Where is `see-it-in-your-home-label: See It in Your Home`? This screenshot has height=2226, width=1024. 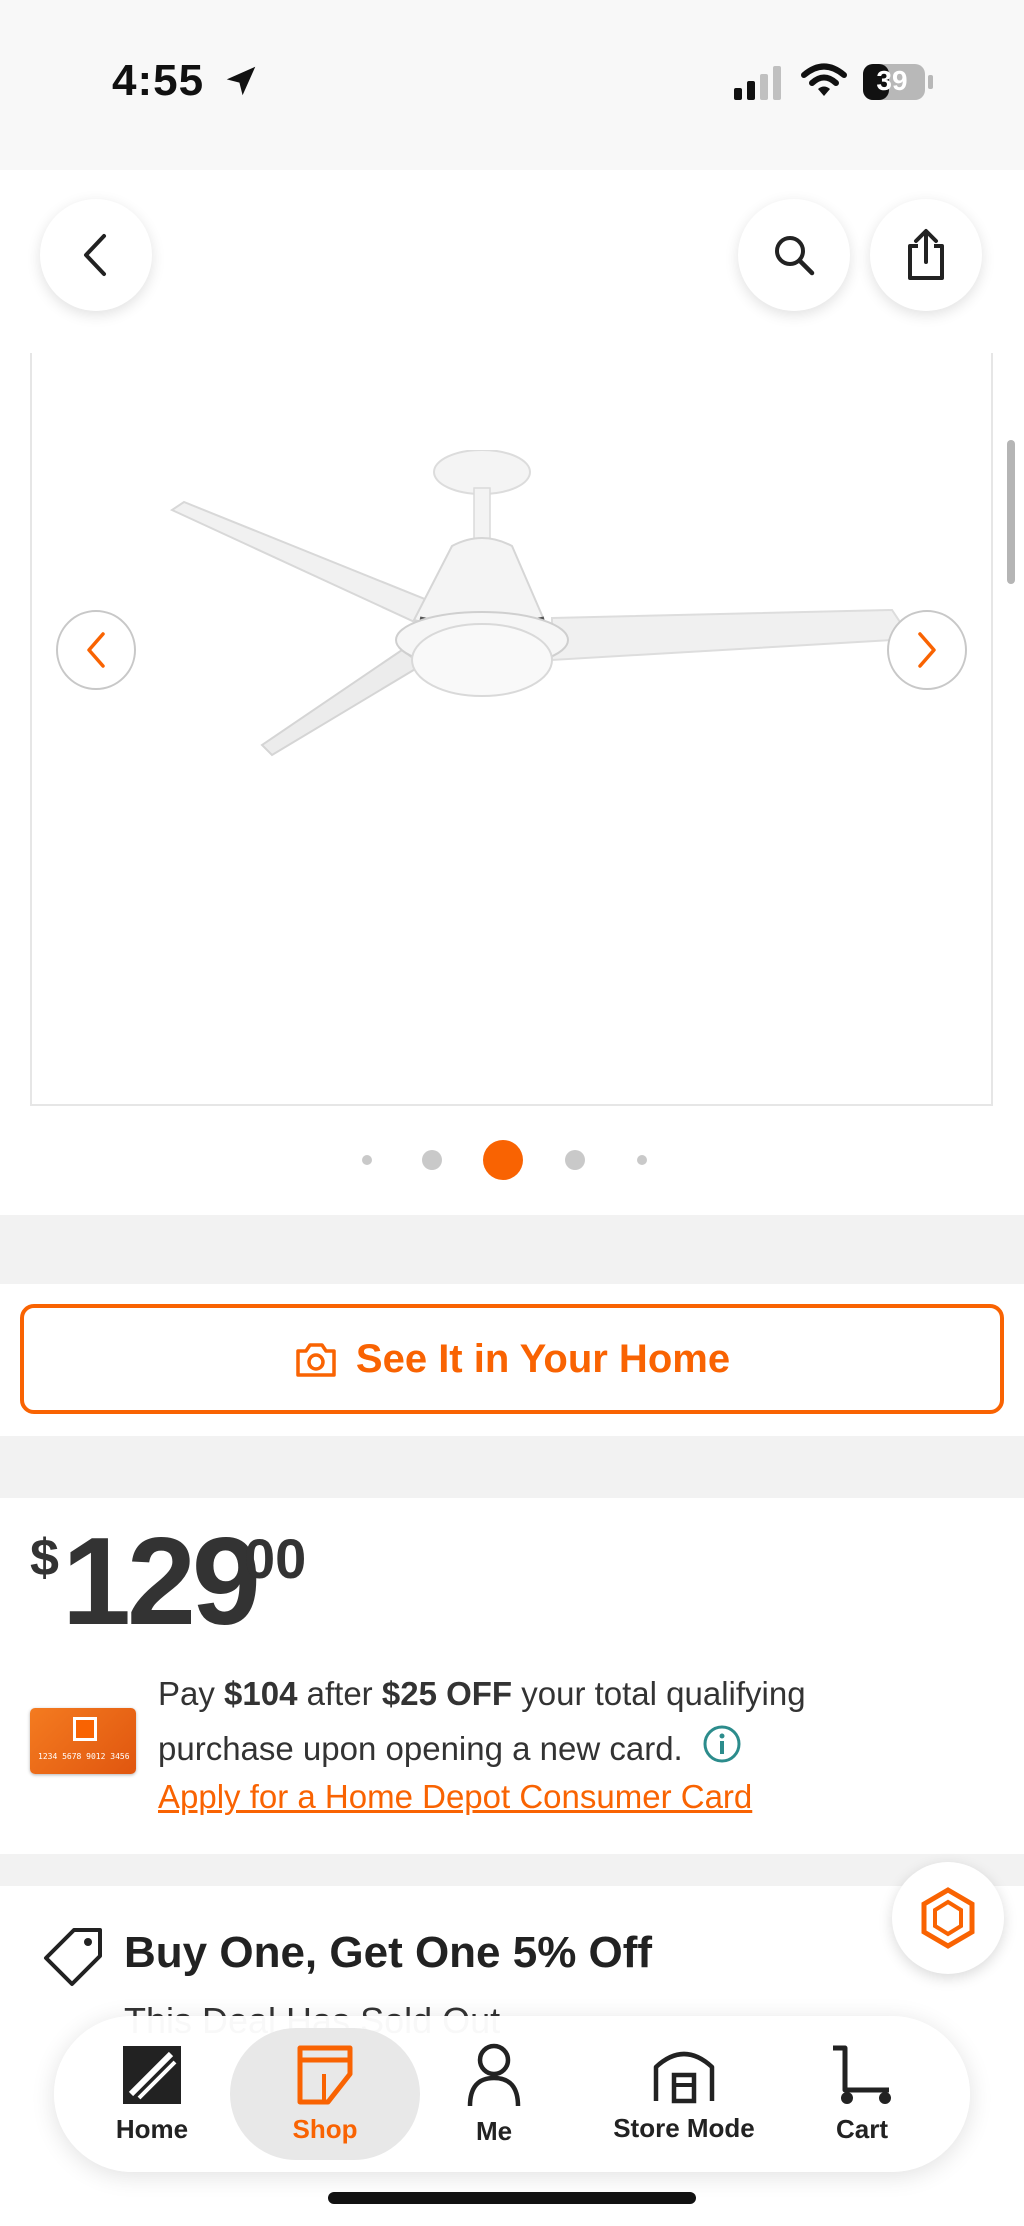
see-it-in-your-home-label: See It in Your Home is located at coordinates (543, 1358).